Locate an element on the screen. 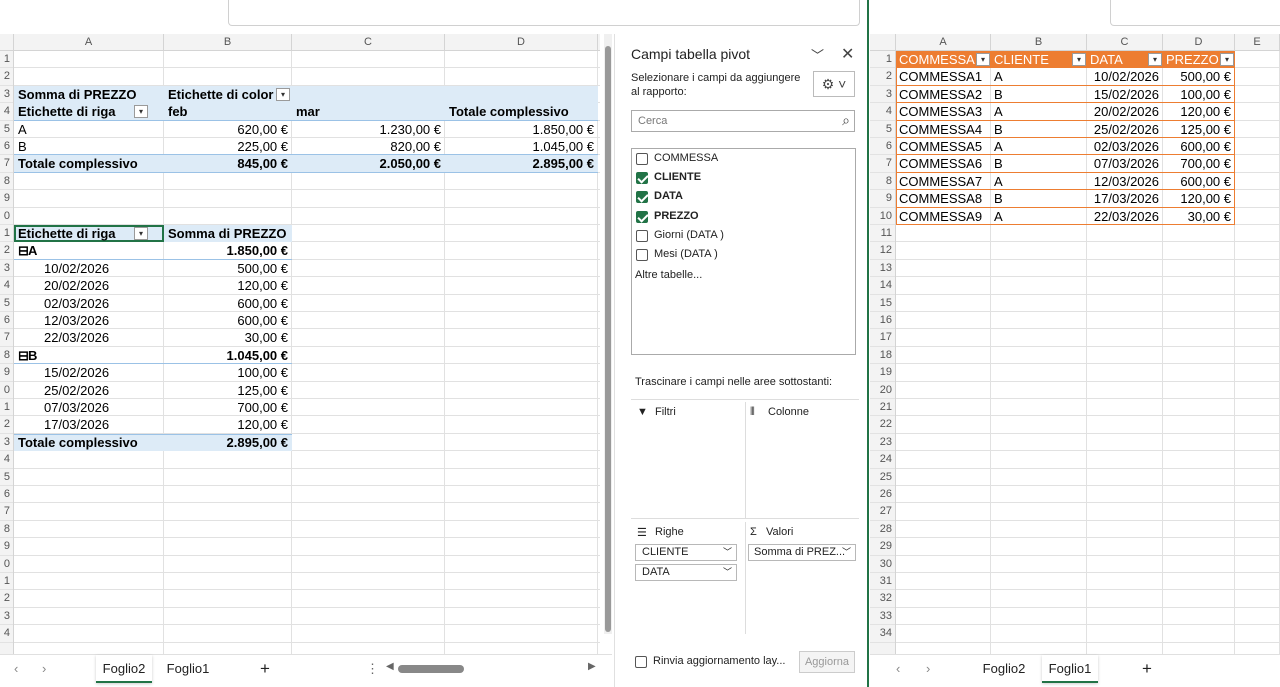 This screenshot has width=1280, height=687. gear-icon: ⚙ ˅ is located at coordinates (834, 84).